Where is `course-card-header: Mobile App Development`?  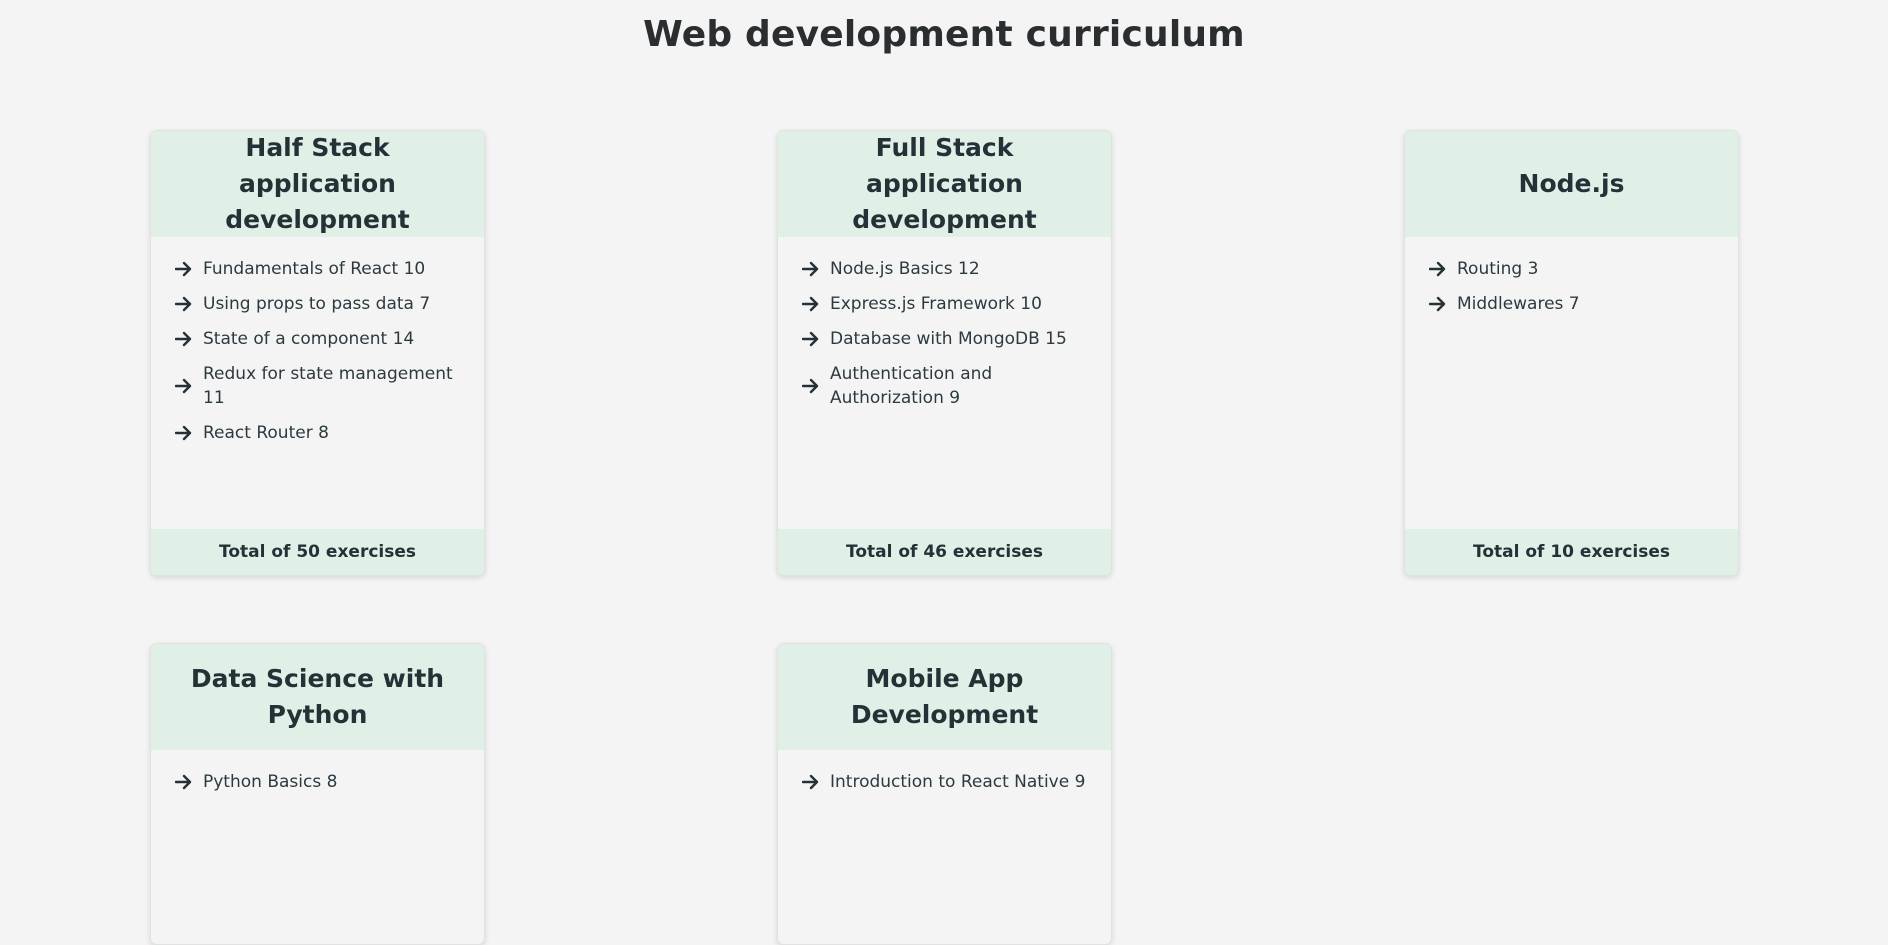 course-card-header: Mobile App Development is located at coordinates (944, 697).